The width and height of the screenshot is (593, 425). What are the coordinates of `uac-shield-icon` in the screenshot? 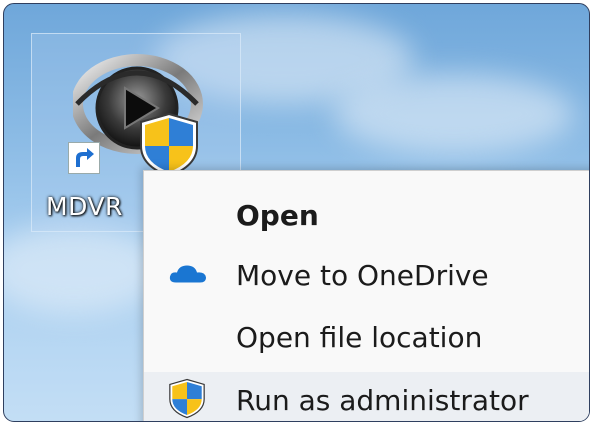 It's located at (187, 400).